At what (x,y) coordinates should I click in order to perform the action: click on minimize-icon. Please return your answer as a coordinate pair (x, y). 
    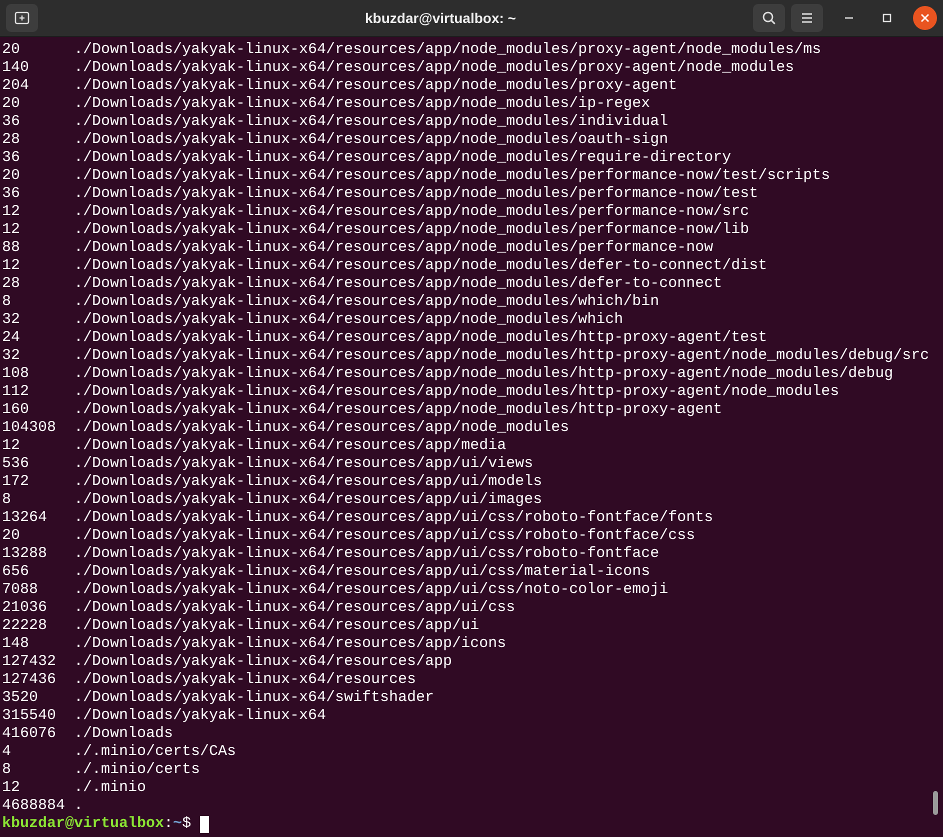
    Looking at the image, I should click on (849, 18).